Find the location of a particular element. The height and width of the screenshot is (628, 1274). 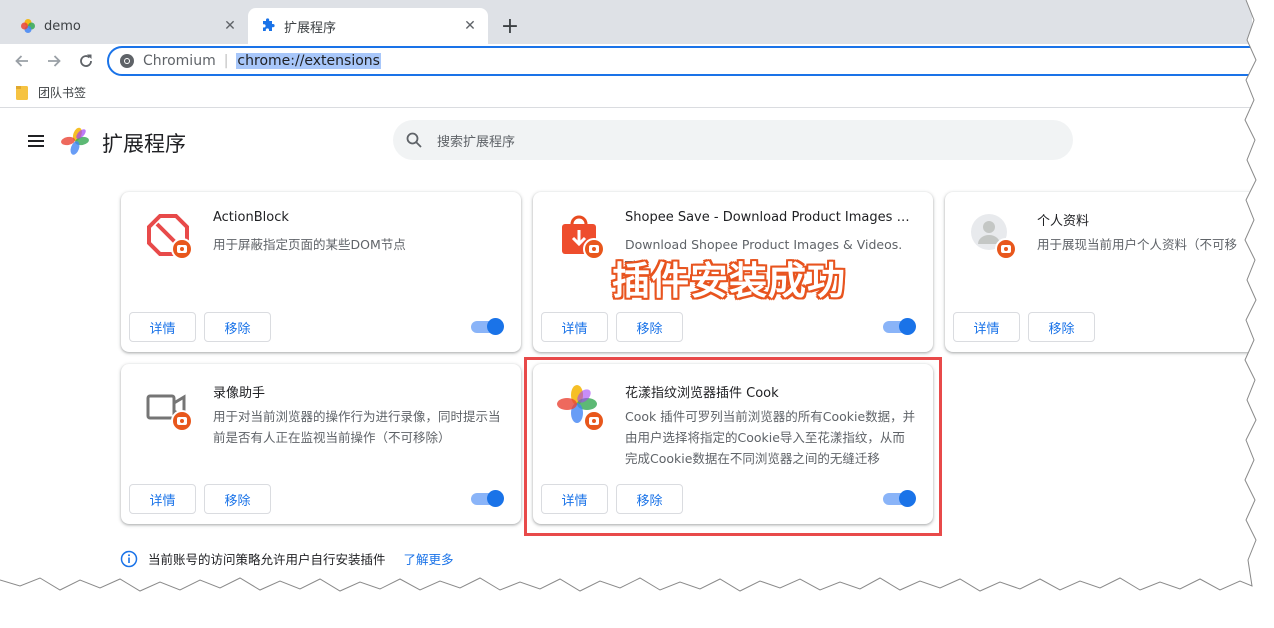

learn-more-link: 了解更多 is located at coordinates (429, 558).